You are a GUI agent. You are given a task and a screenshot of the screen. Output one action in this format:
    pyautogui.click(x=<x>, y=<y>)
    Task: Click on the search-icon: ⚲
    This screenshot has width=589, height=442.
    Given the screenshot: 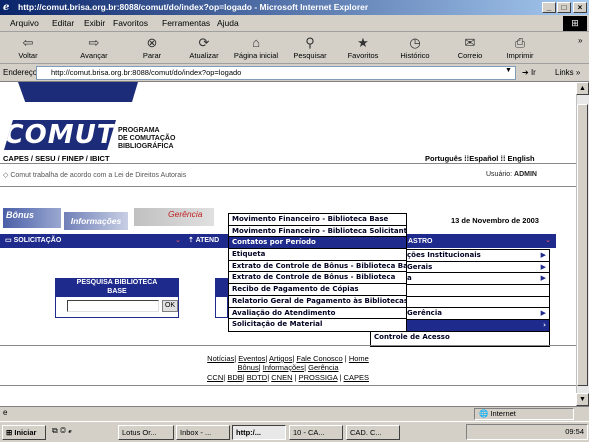 What is the action you would take?
    pyautogui.click(x=310, y=42)
    